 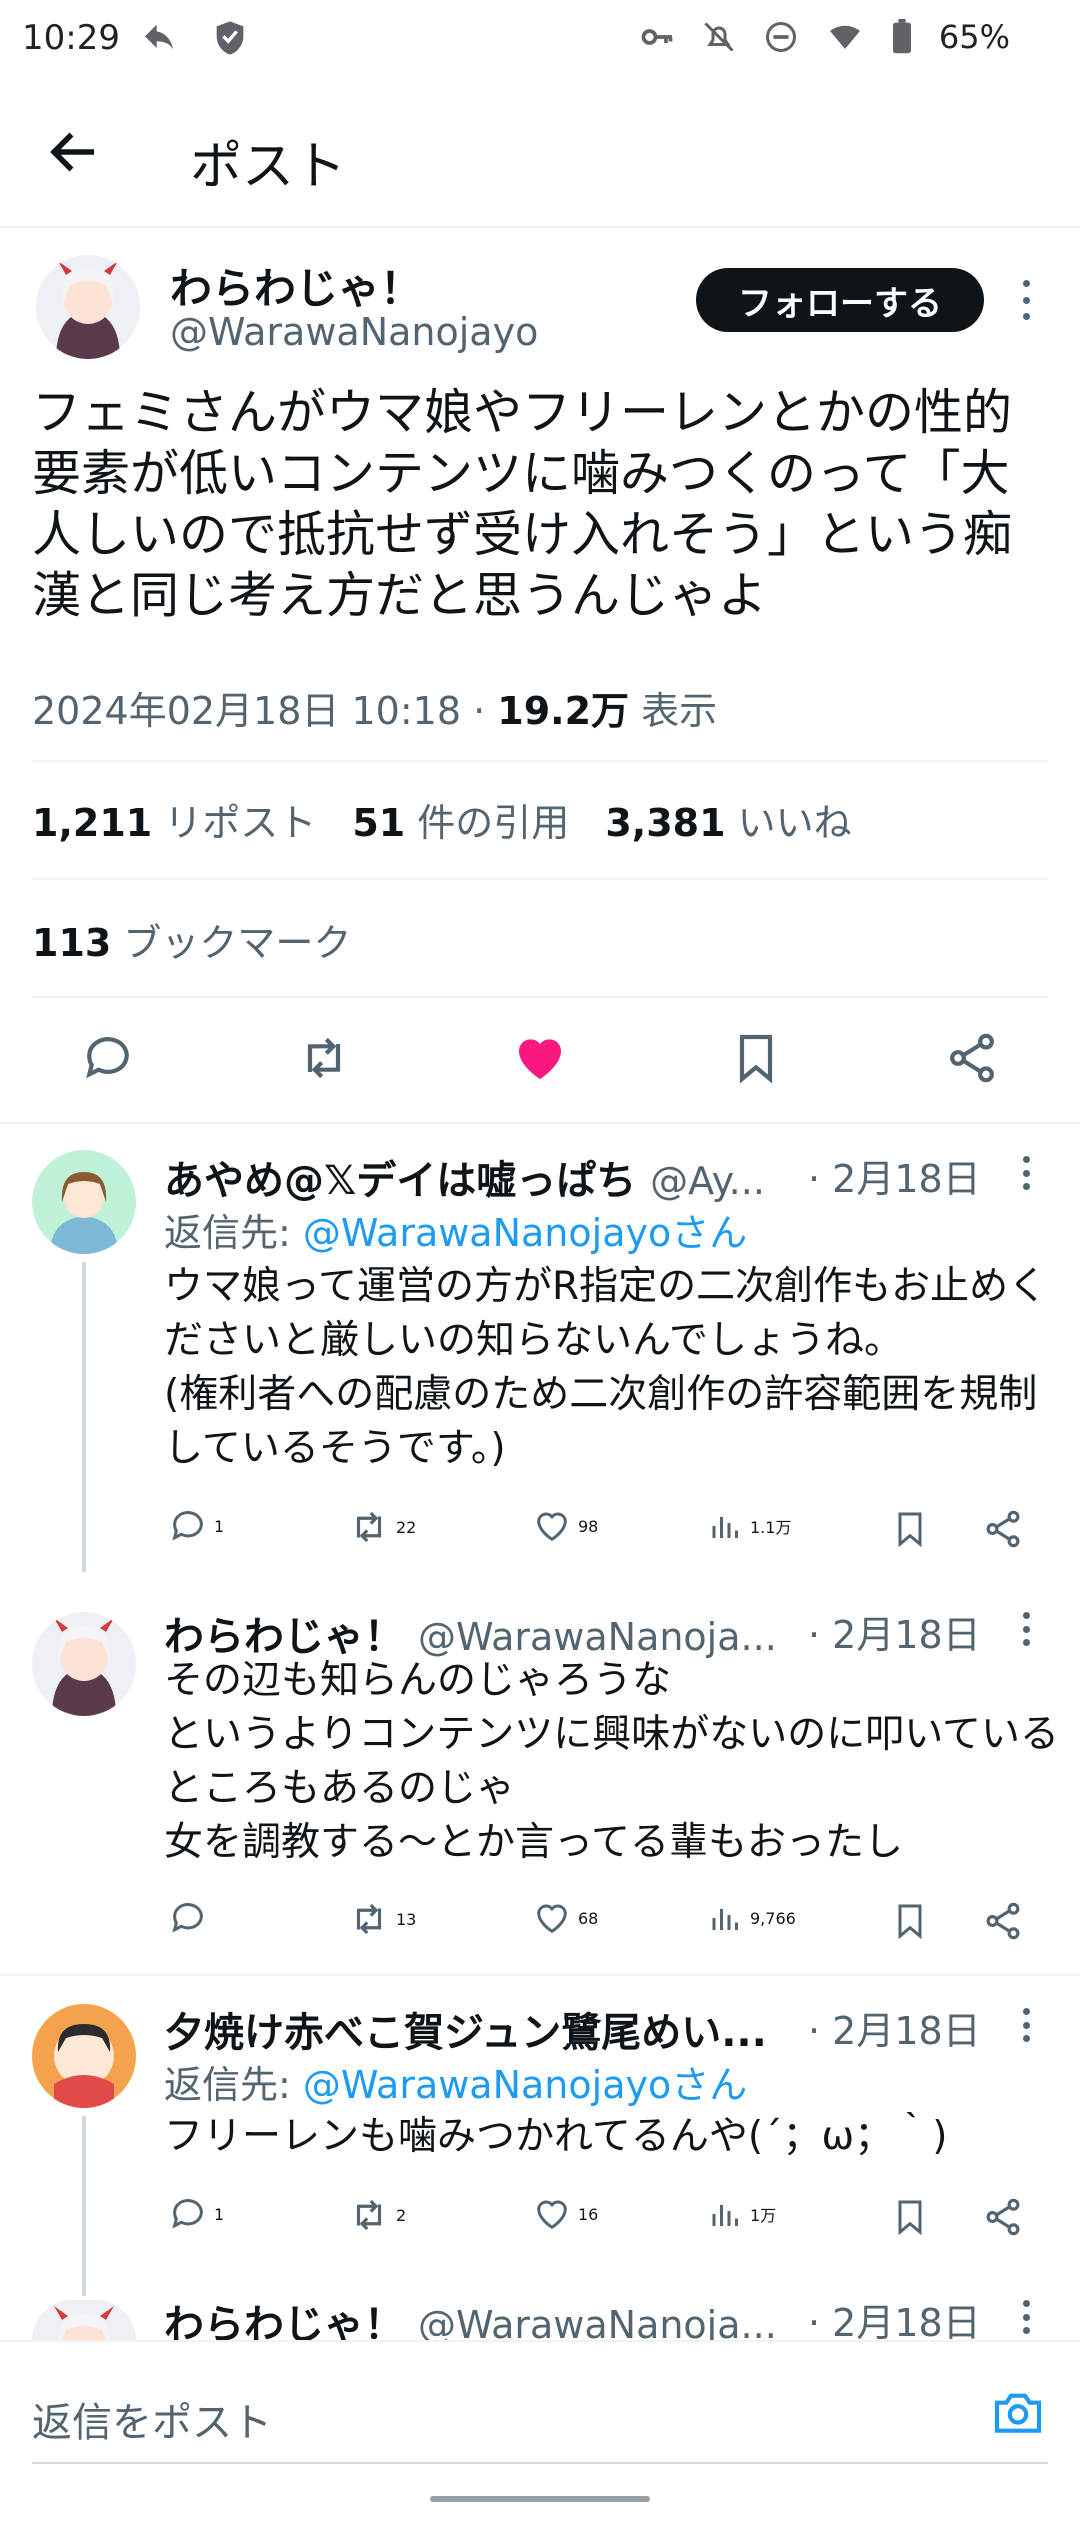 What do you see at coordinates (1018, 2412) in the screenshot?
I see `camera-icon` at bounding box center [1018, 2412].